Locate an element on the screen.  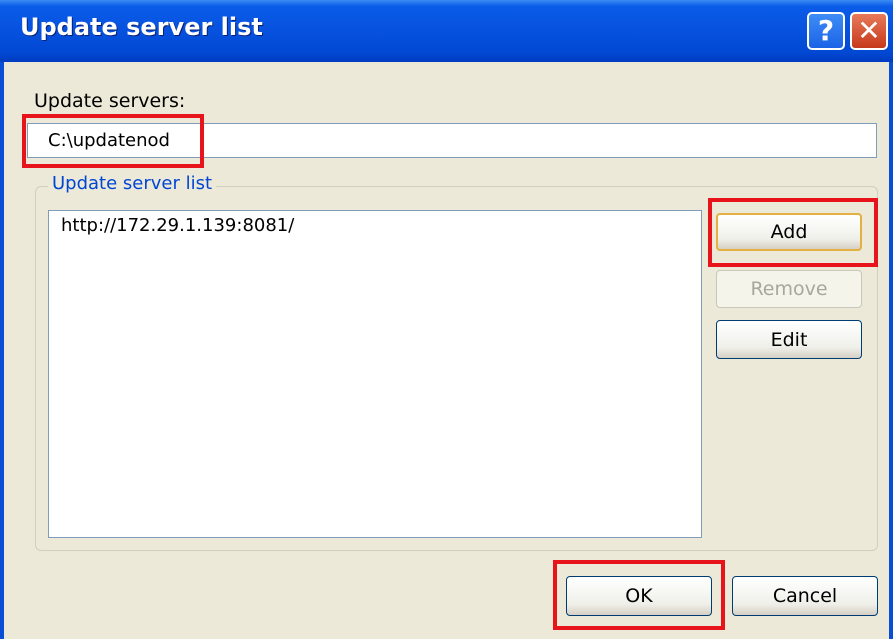
update-servers-label: Update servers: is located at coordinates (110, 101).